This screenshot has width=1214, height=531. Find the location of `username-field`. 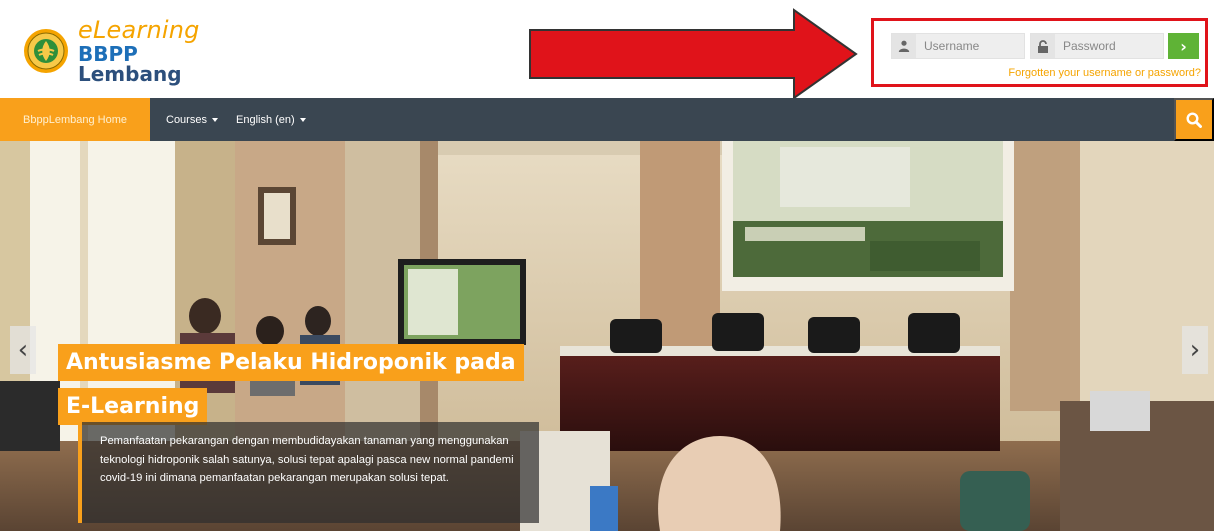

username-field is located at coordinates (958, 46).